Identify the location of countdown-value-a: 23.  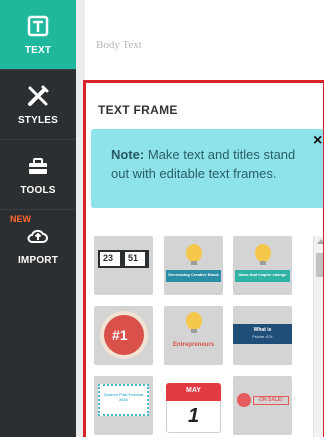
(108, 258).